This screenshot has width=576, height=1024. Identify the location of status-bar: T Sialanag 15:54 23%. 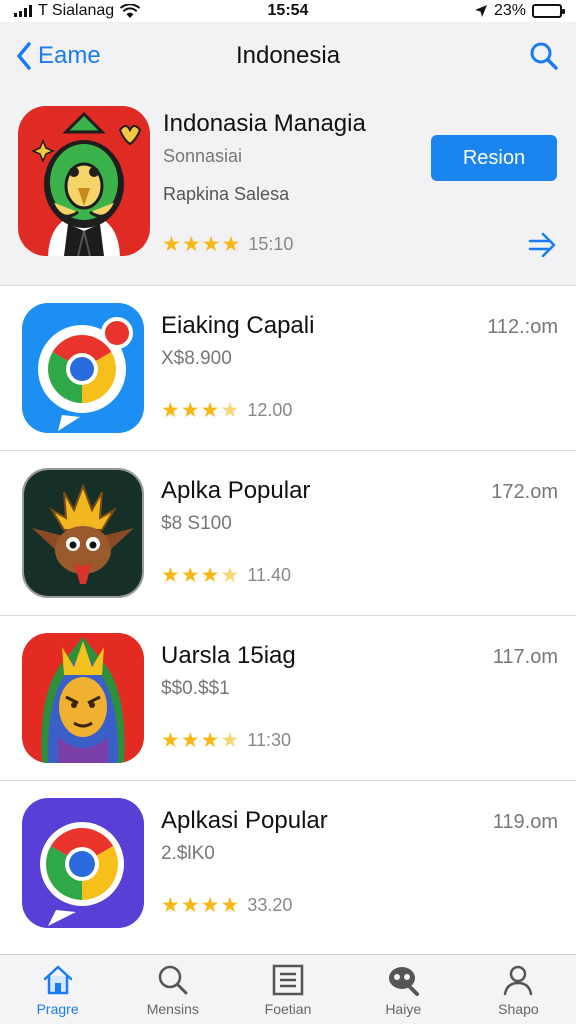
(288, 11).